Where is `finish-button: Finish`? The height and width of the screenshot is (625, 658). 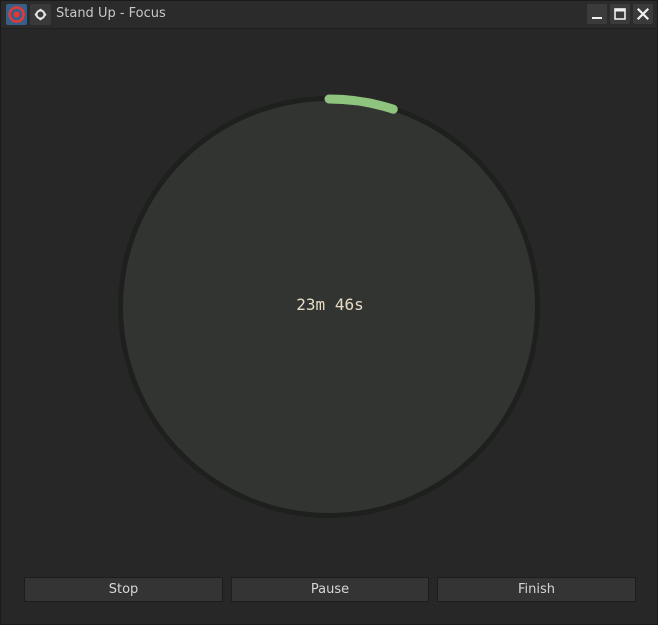 finish-button: Finish is located at coordinates (536, 589).